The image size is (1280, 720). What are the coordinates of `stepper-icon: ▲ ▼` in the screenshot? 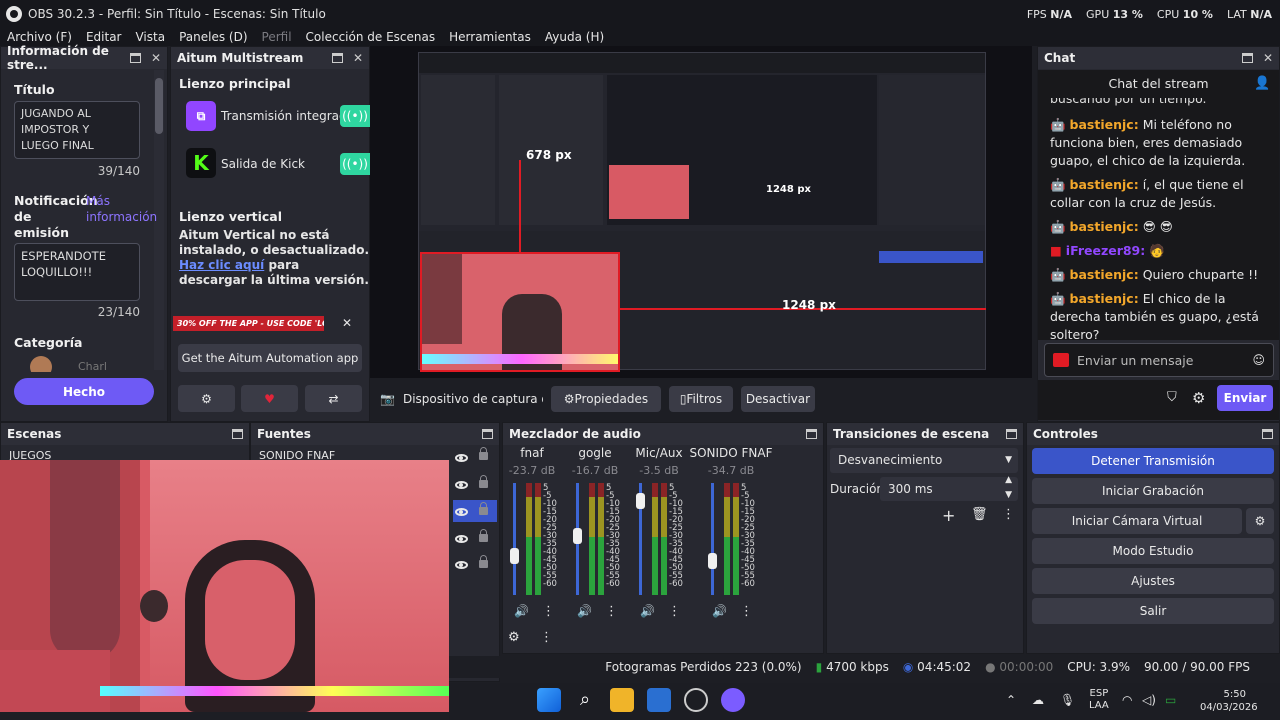 It's located at (1008, 488).